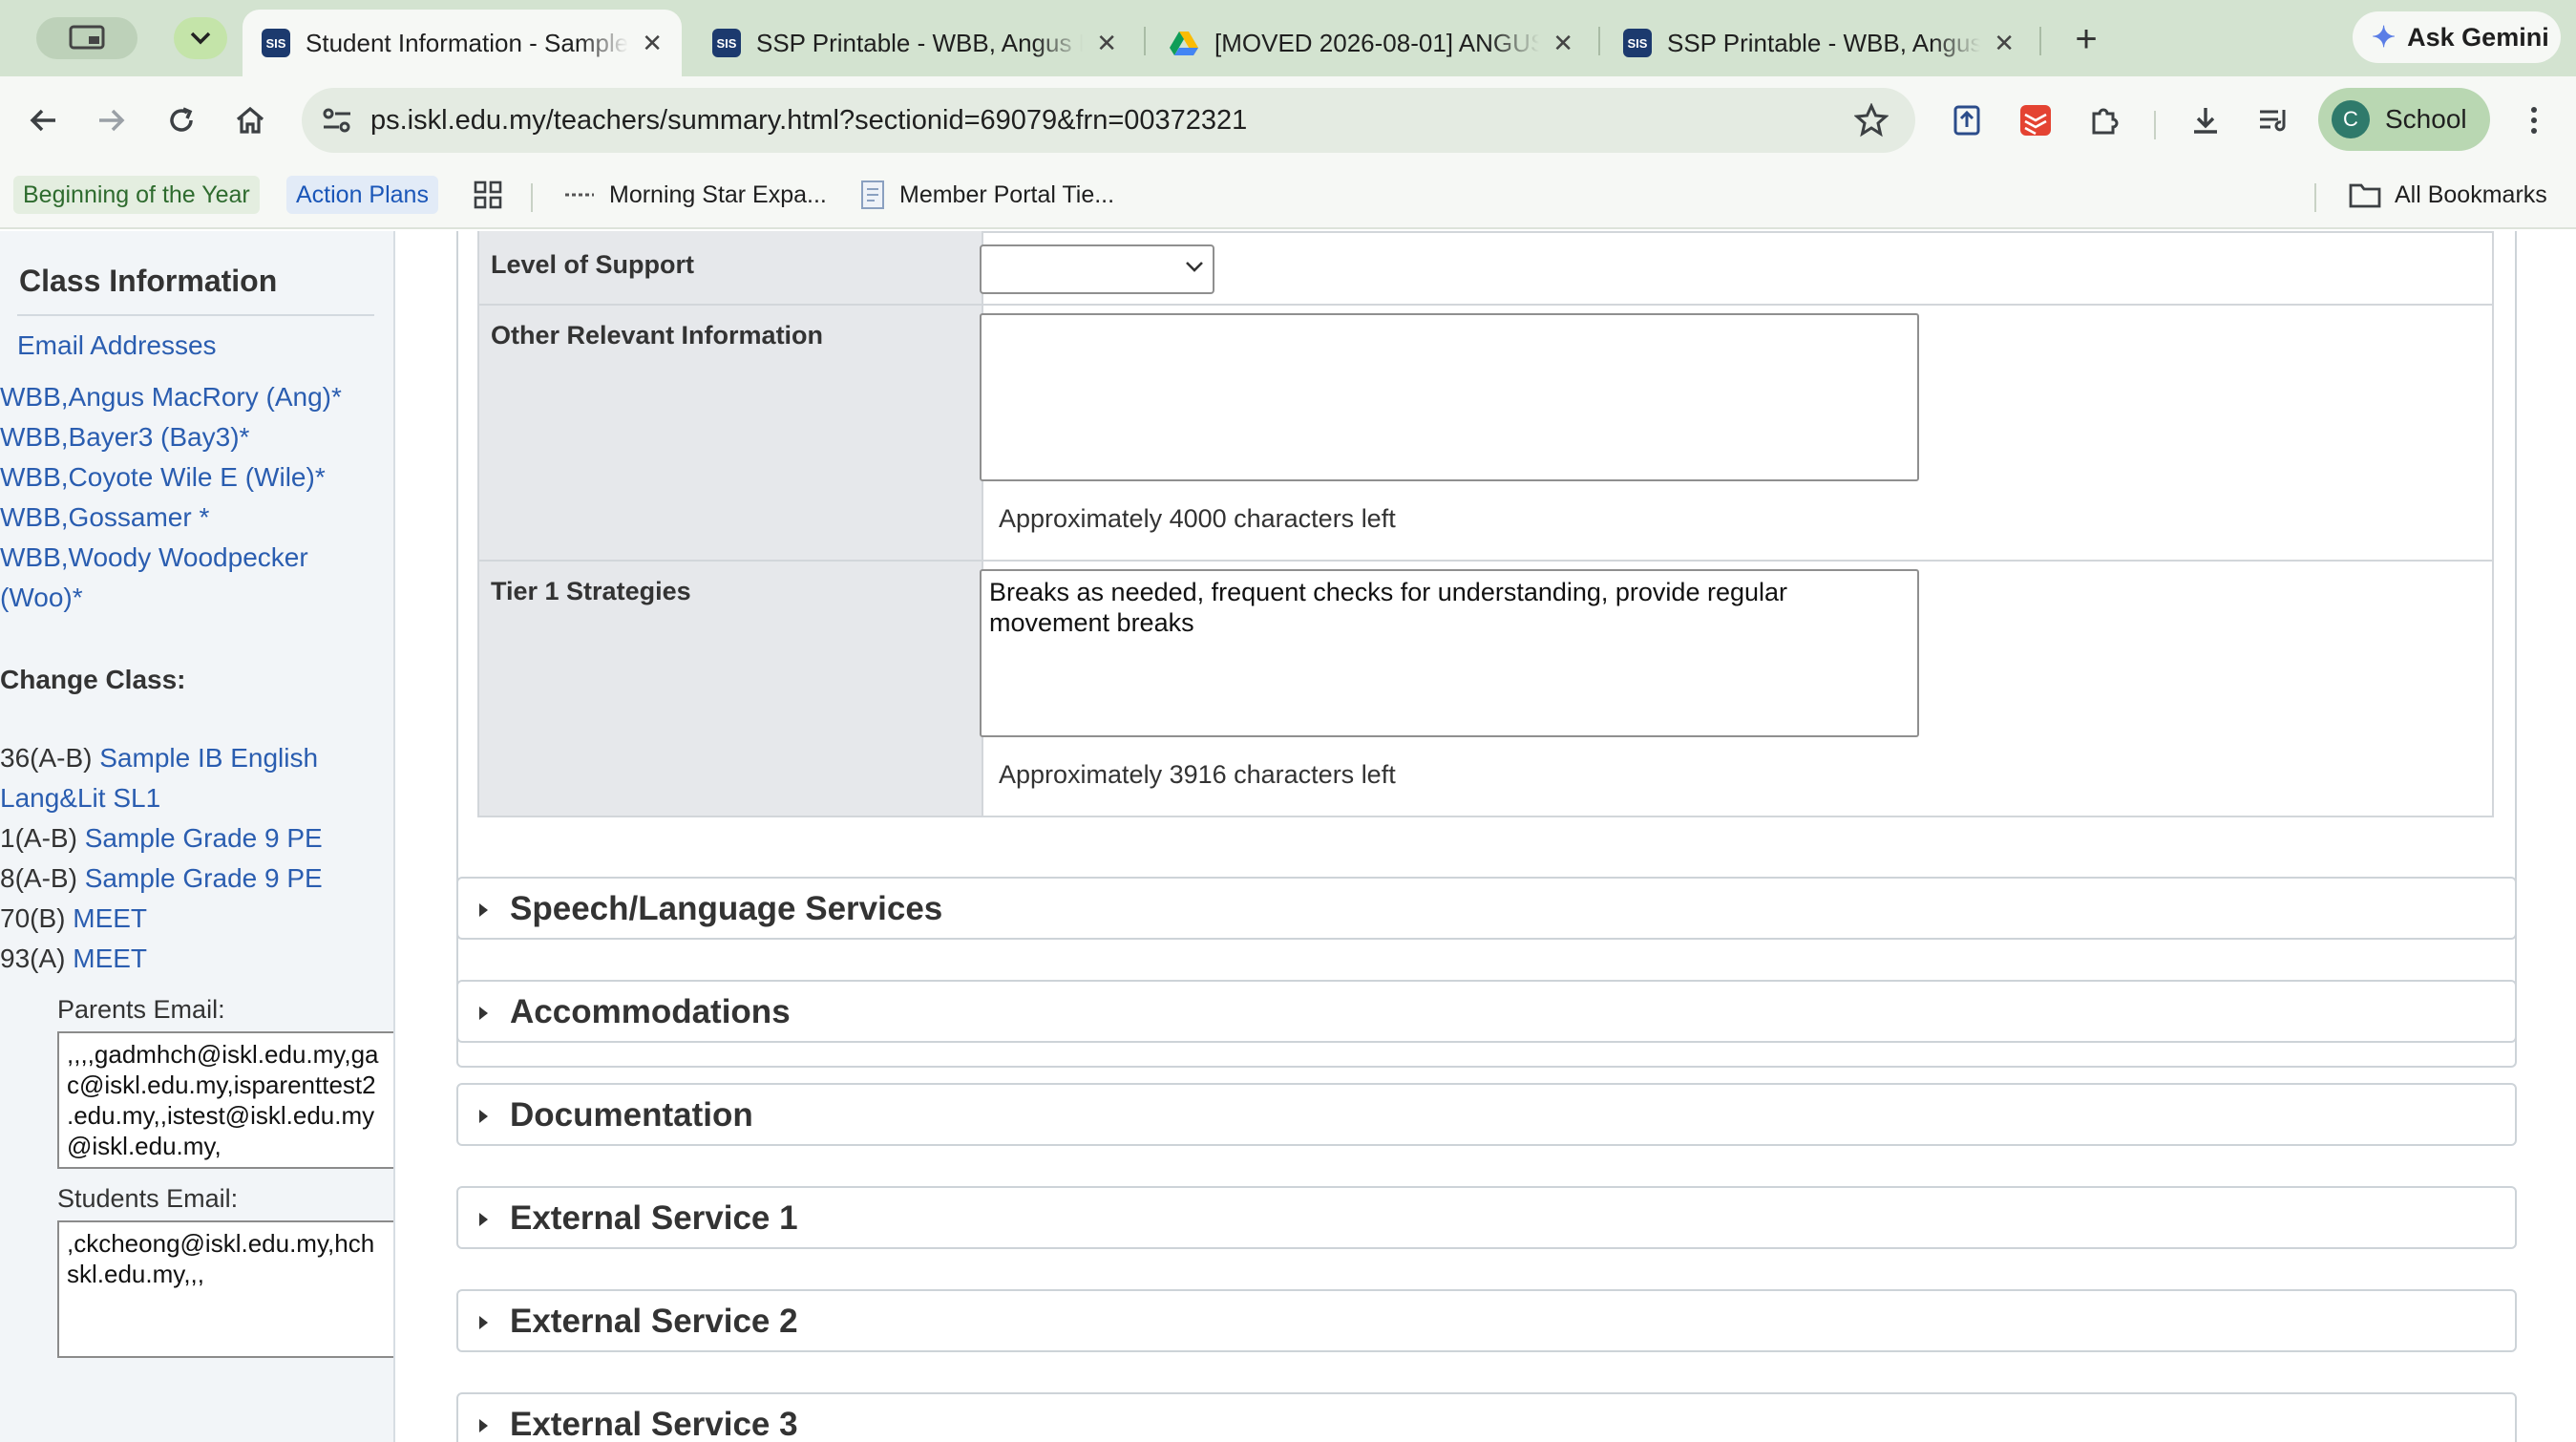 The width and height of the screenshot is (2576, 1442). Describe the element at coordinates (1449, 397) in the screenshot. I see `other-relevant-information-textarea` at that location.